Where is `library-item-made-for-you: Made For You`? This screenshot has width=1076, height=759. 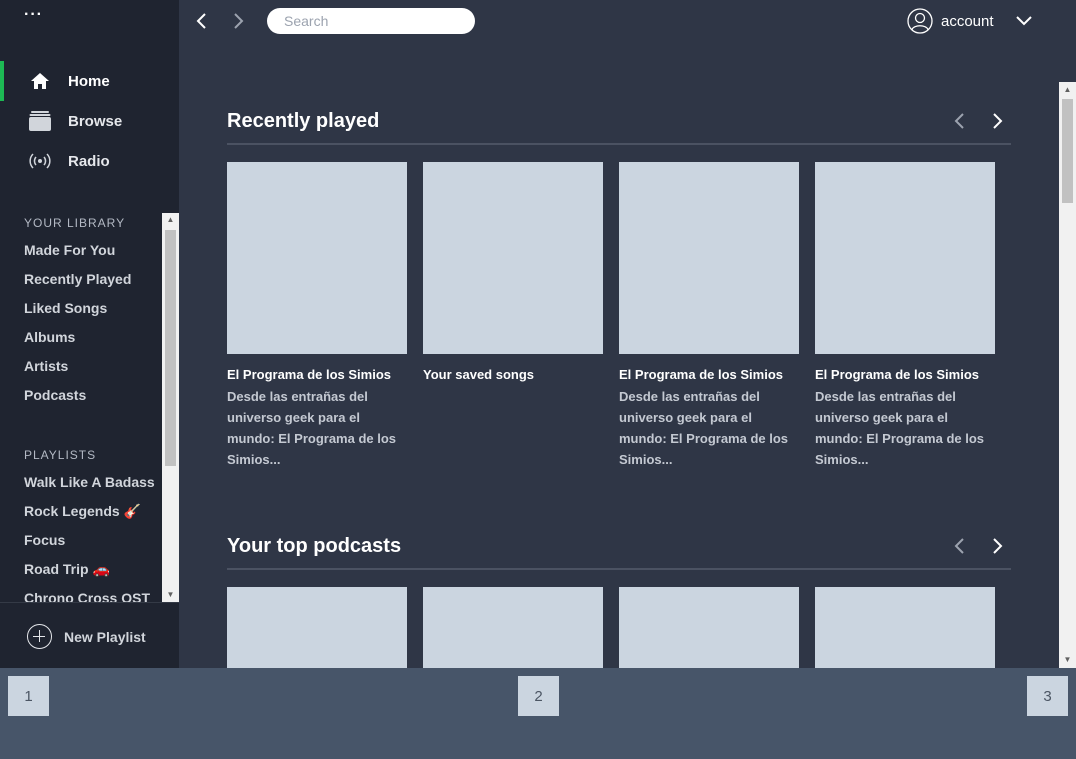
library-item-made-for-you: Made For You is located at coordinates (69, 250).